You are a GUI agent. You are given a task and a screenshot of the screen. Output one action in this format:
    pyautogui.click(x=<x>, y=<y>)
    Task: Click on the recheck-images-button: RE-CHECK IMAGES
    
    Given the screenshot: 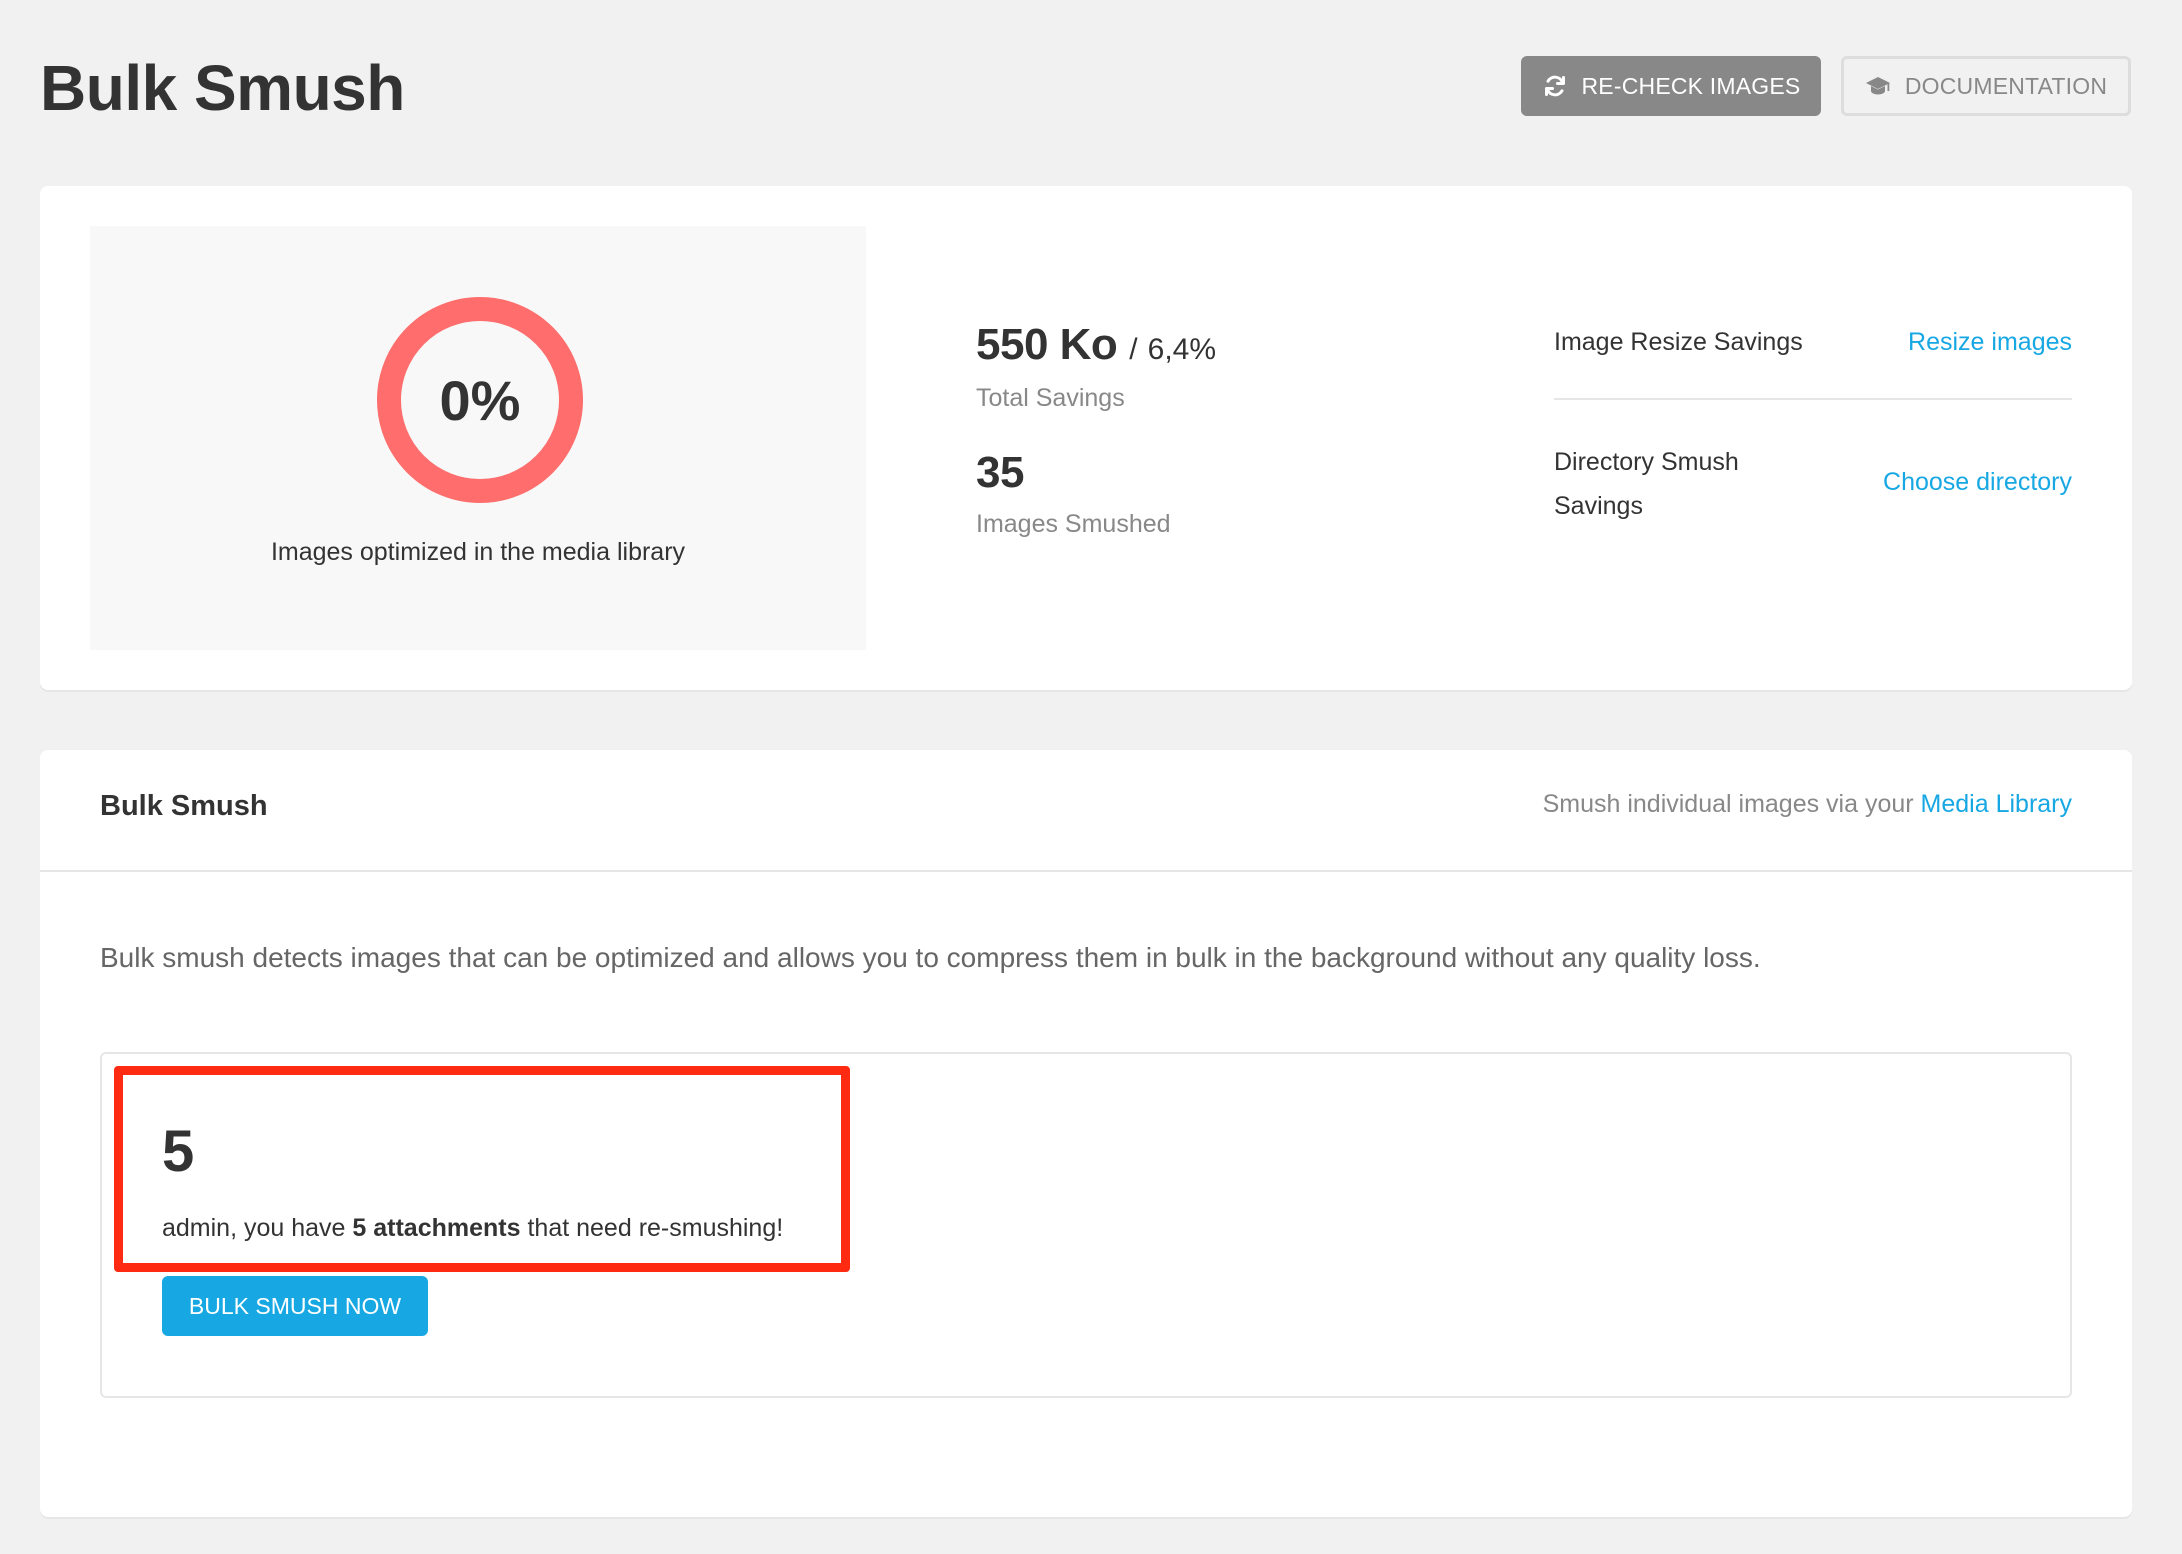 What is the action you would take?
    pyautogui.click(x=1671, y=86)
    